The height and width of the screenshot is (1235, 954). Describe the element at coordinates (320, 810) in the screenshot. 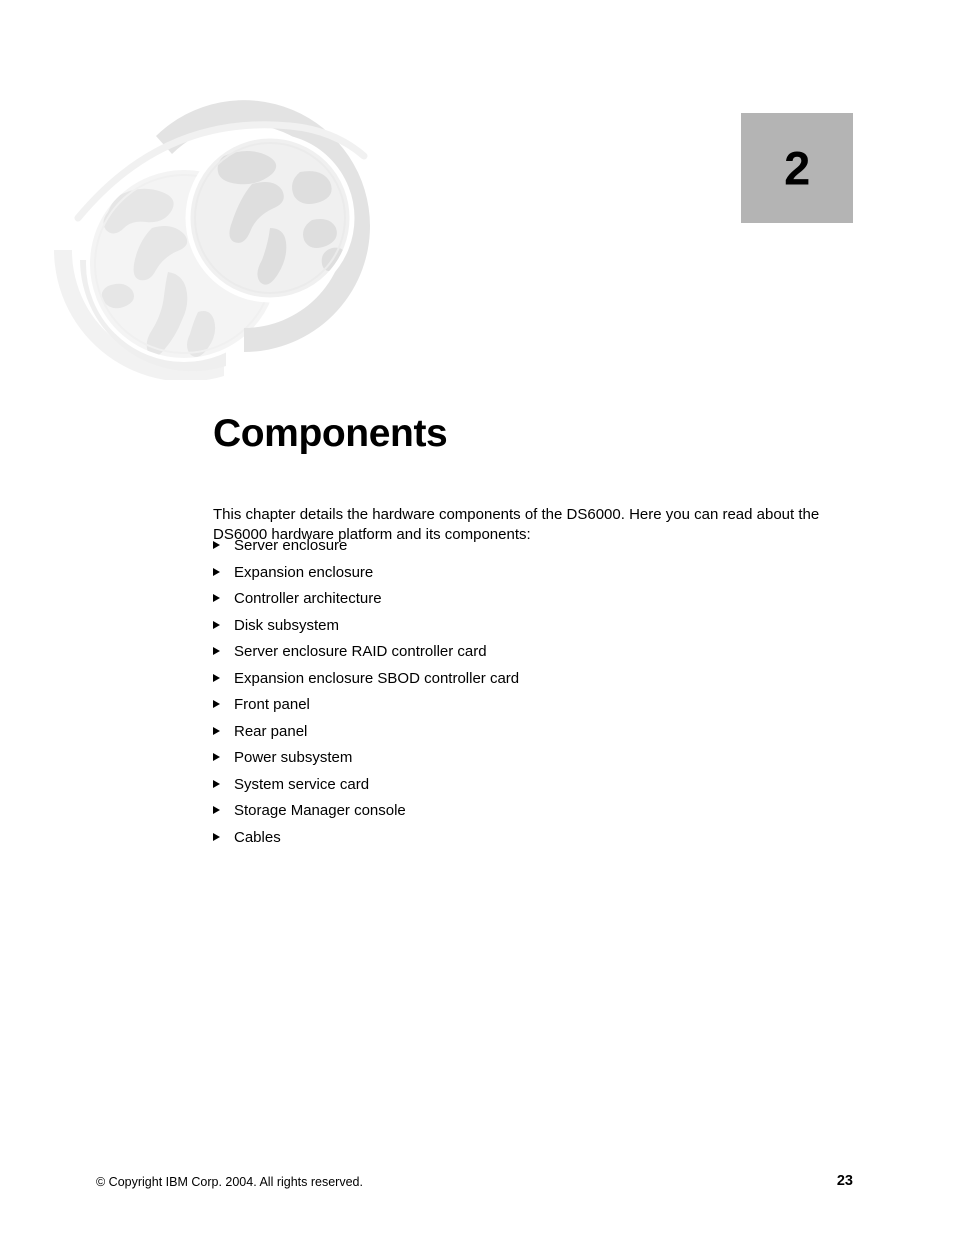

I see `list-item-label: Storage Manager console` at that location.